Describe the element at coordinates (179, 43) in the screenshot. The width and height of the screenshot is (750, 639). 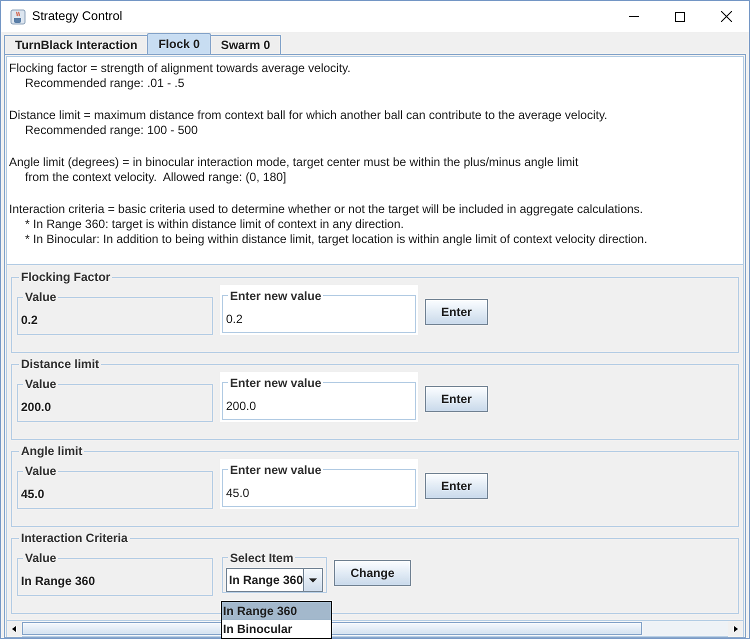
I see `tab: Flock 0` at that location.